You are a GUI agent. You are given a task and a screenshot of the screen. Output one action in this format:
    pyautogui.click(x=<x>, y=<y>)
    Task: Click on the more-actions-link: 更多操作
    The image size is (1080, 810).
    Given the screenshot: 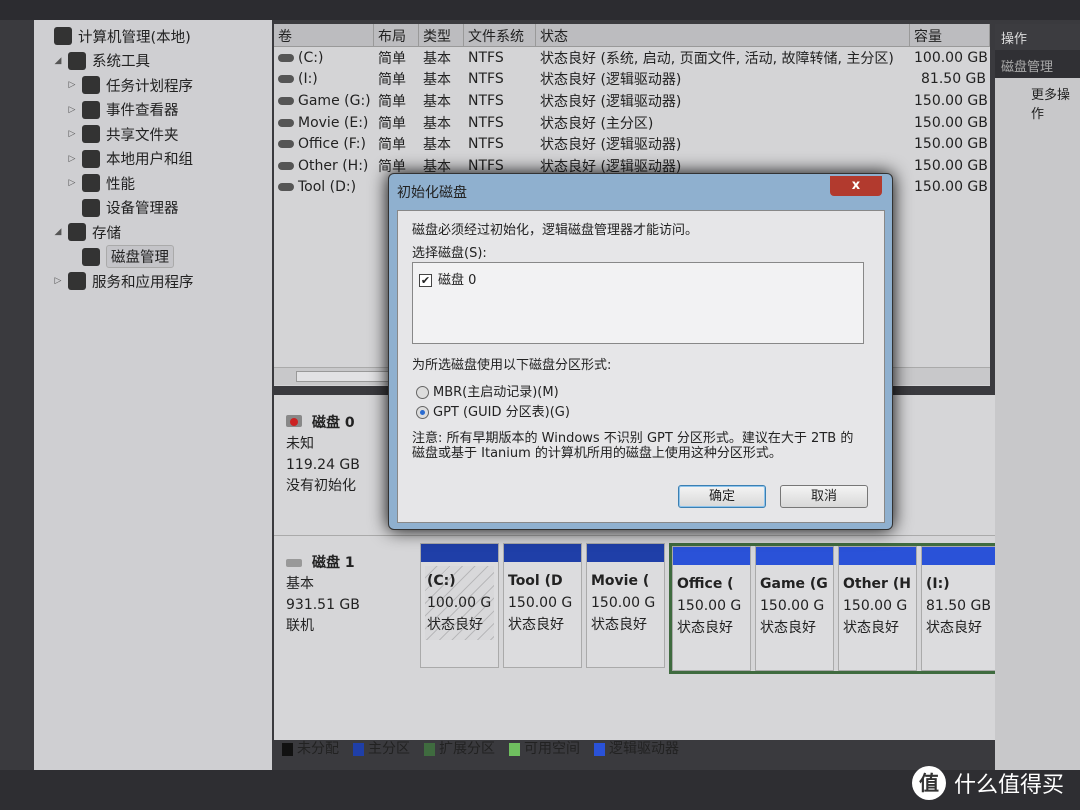 What is the action you would take?
    pyautogui.click(x=1037, y=100)
    